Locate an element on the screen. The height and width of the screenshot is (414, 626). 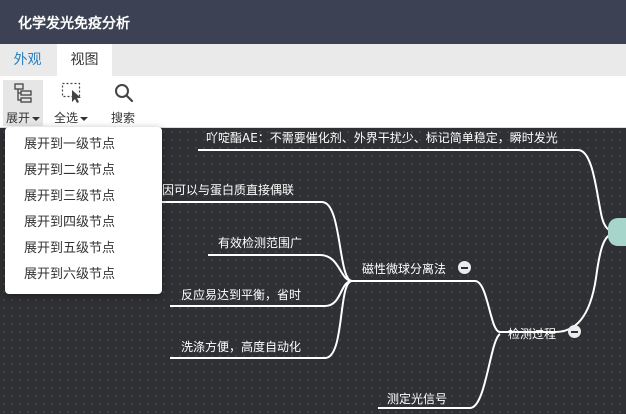
search-icon is located at coordinates (124, 93).